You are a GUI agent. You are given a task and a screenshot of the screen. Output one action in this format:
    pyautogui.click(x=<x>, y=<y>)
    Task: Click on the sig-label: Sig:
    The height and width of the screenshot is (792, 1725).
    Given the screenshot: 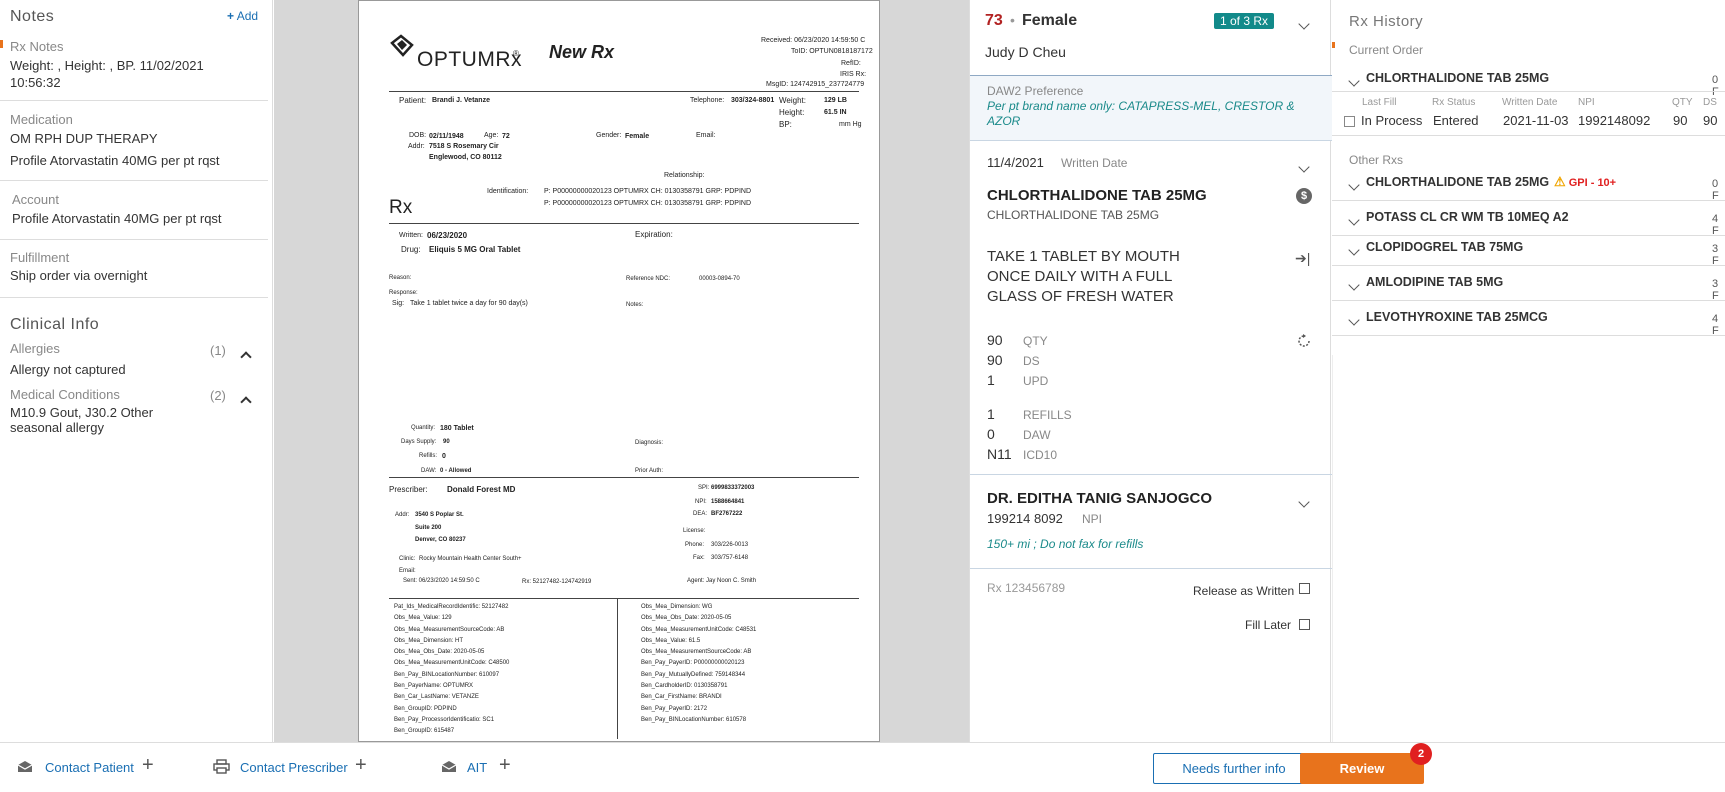 What is the action you would take?
    pyautogui.click(x=398, y=303)
    